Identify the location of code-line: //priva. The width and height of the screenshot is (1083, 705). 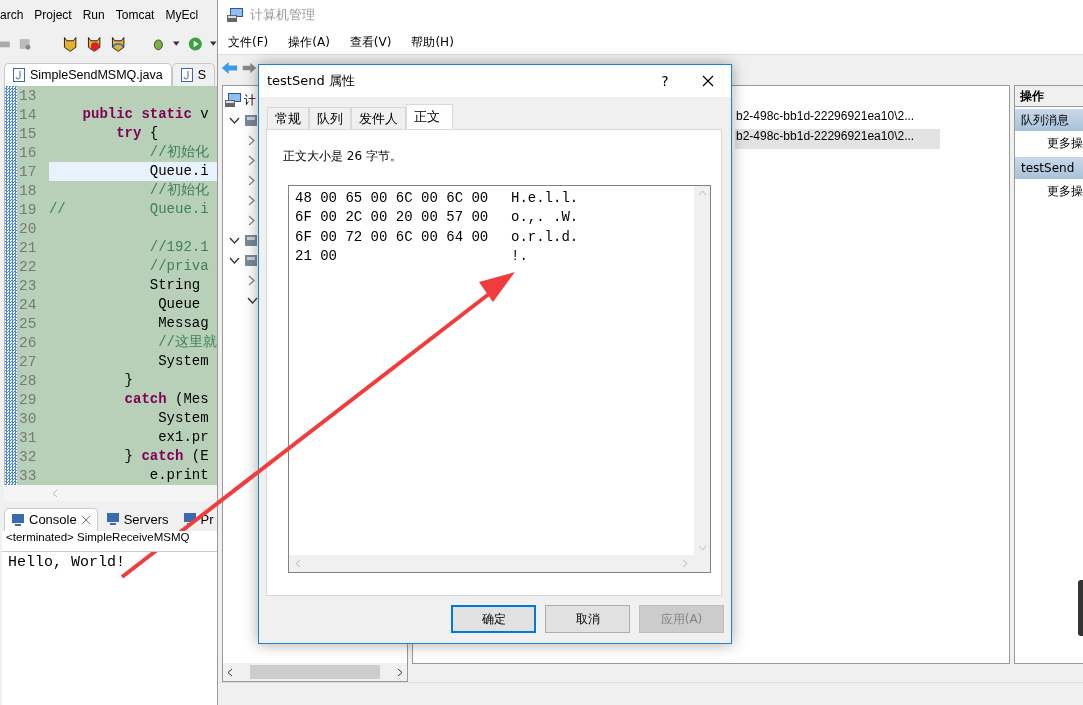
(179, 266).